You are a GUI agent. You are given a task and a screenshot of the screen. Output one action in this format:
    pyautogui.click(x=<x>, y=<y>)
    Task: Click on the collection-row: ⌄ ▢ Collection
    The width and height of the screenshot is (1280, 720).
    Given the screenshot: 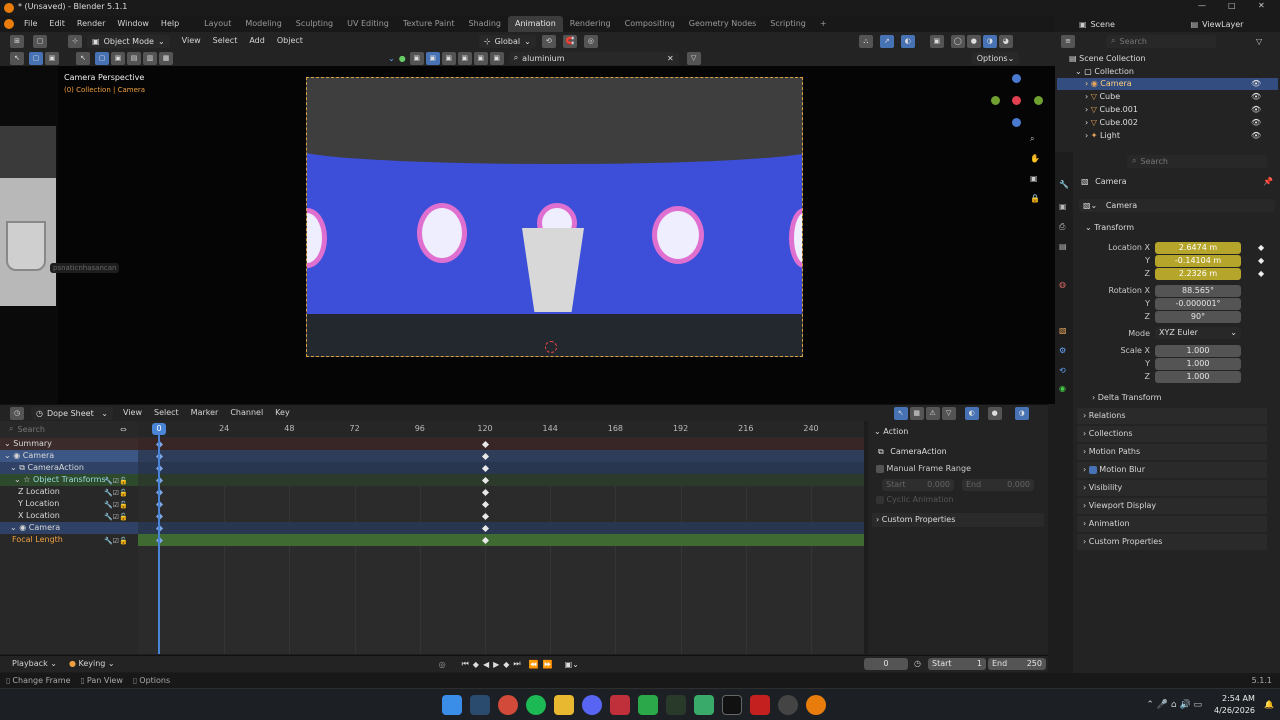 What is the action you would take?
    pyautogui.click(x=1104, y=71)
    